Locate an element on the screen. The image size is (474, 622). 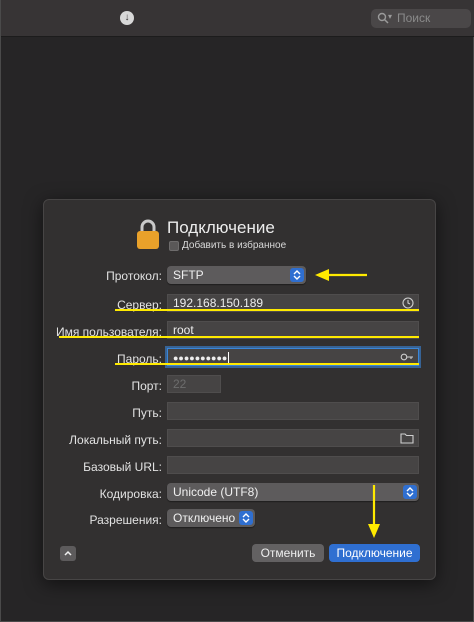
arrow-left-icon is located at coordinates (341, 275).